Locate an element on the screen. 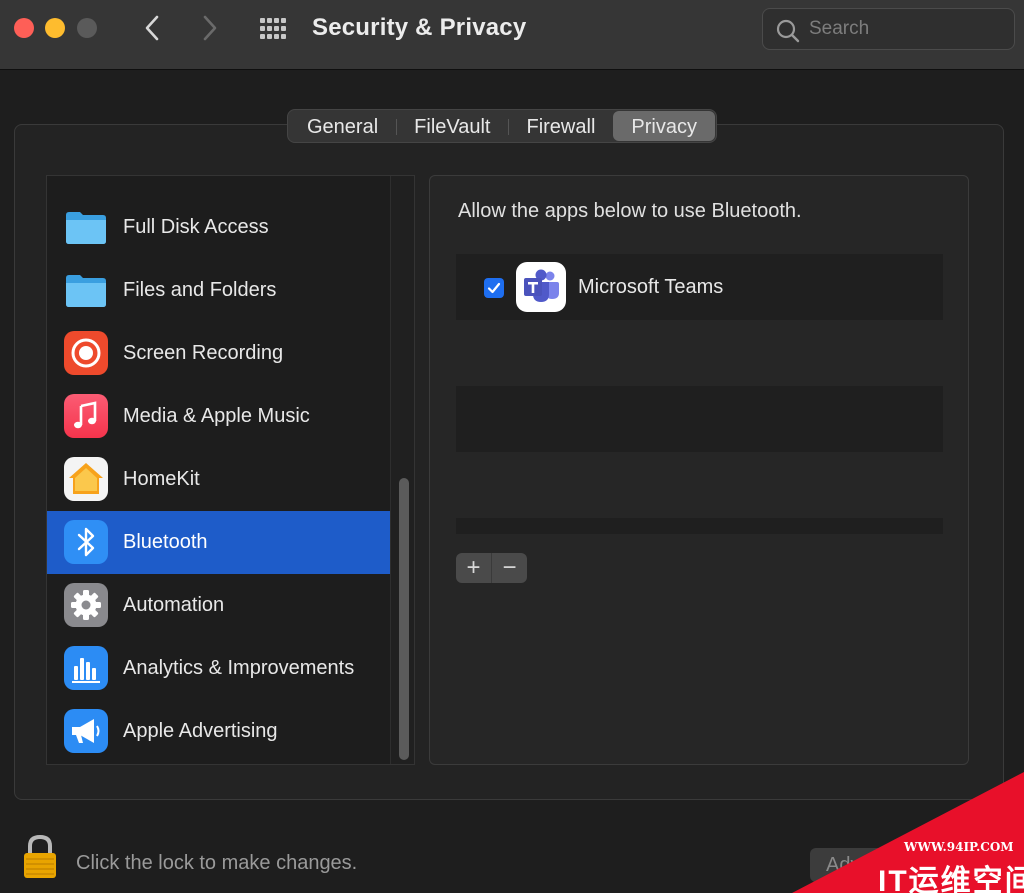 The image size is (1024, 893). bar-chart-icon is located at coordinates (86, 668).